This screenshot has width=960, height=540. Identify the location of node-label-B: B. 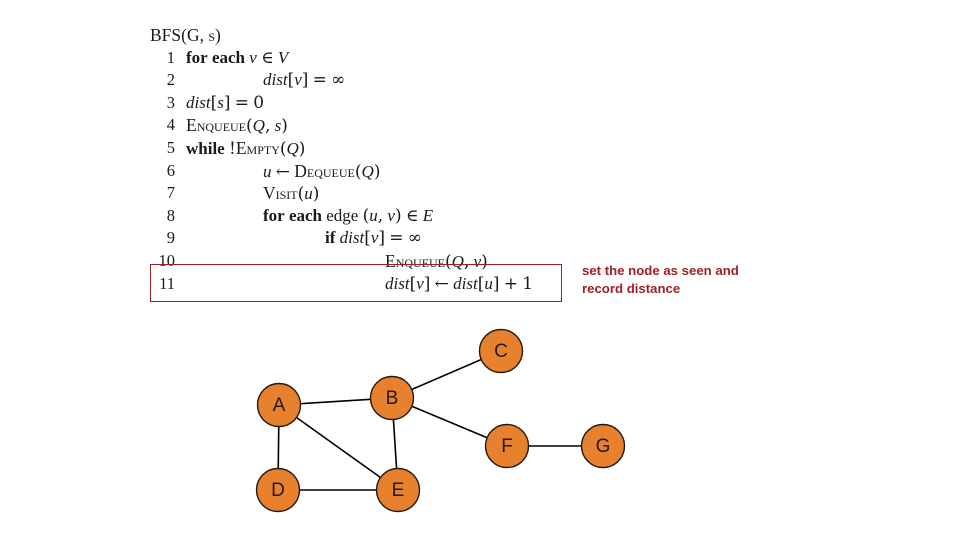
(392, 398).